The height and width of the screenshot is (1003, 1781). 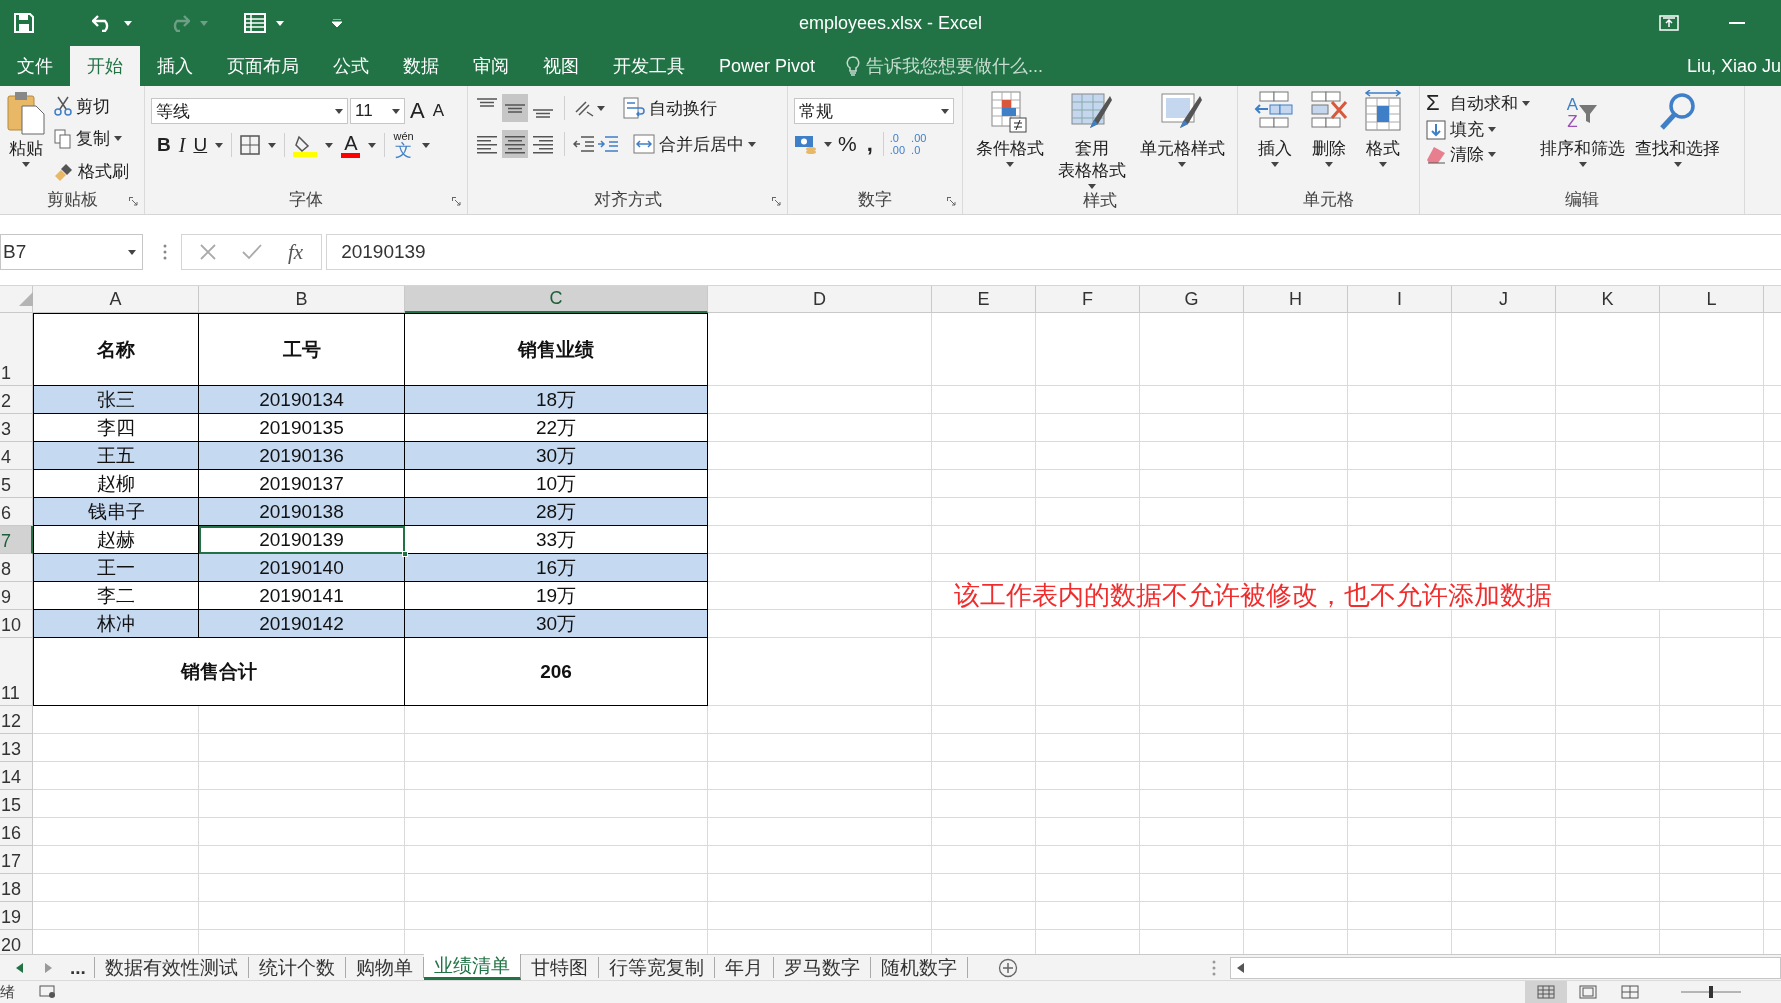 What do you see at coordinates (351, 66) in the screenshot?
I see `ribbon-tab: 公式` at bounding box center [351, 66].